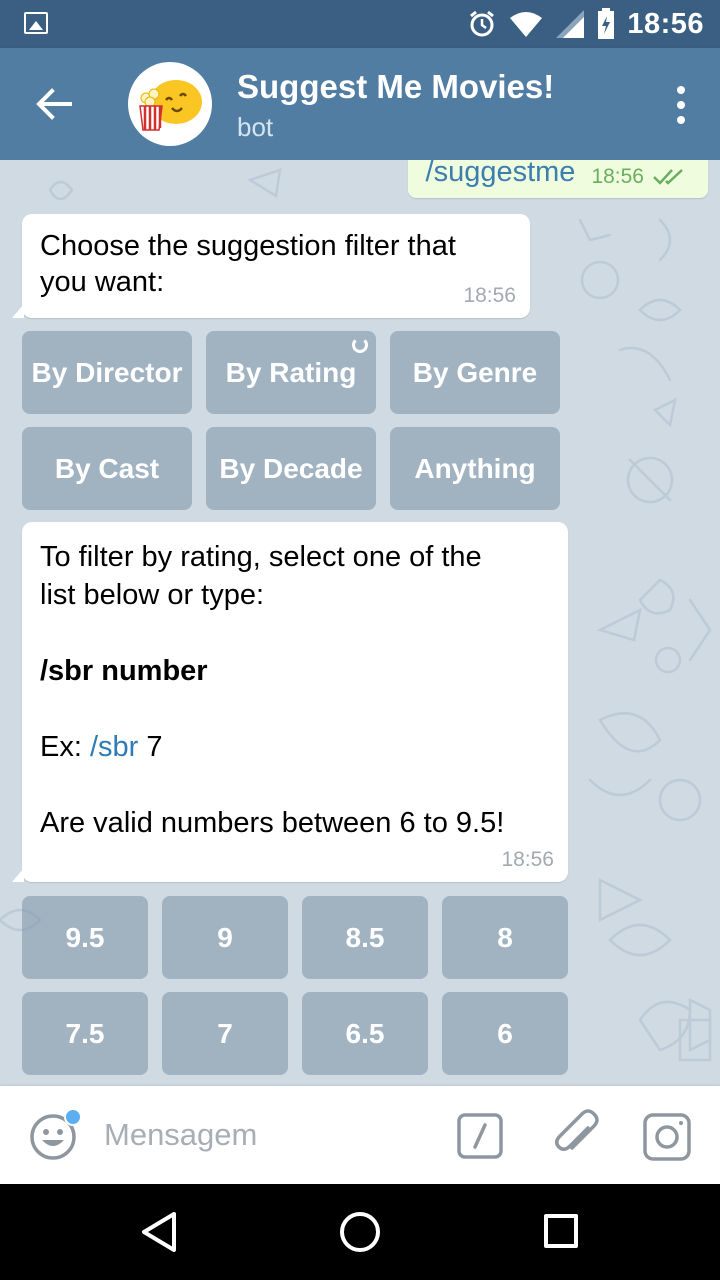 The height and width of the screenshot is (1280, 720). I want to click on rating-button: 8, so click(505, 937).